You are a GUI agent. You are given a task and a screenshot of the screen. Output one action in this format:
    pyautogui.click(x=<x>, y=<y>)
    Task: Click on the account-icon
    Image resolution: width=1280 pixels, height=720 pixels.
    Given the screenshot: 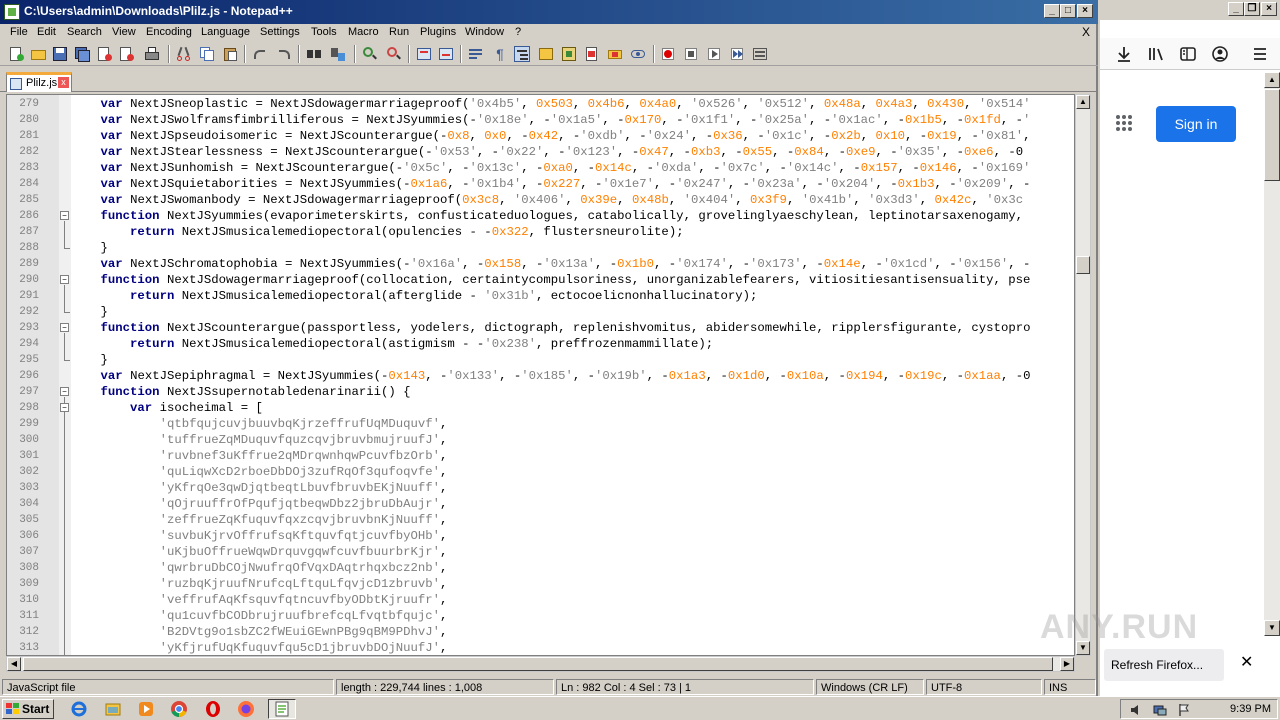 What is the action you would take?
    pyautogui.click(x=1220, y=54)
    